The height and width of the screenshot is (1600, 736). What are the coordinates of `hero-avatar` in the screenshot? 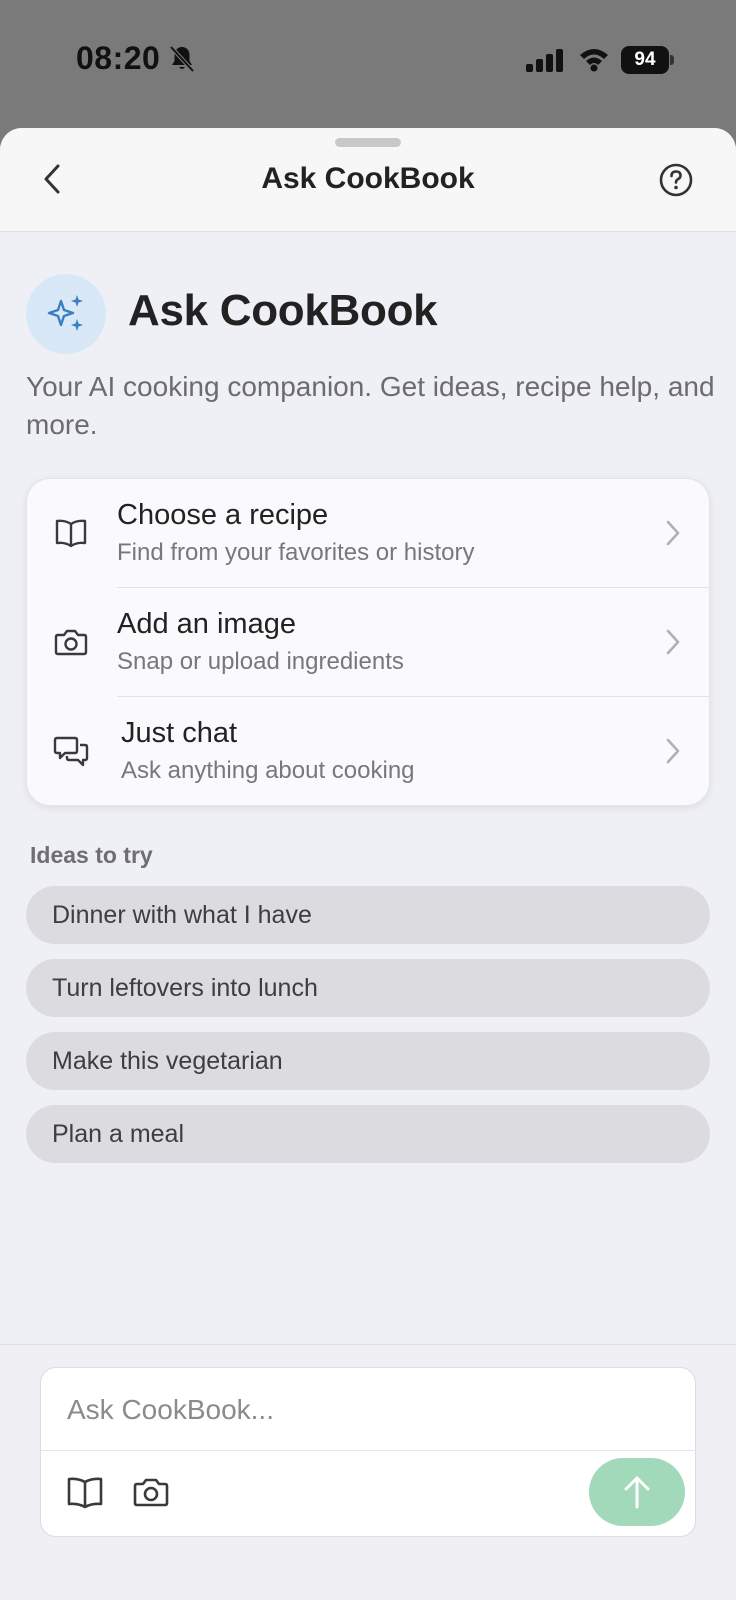 It's located at (66, 314).